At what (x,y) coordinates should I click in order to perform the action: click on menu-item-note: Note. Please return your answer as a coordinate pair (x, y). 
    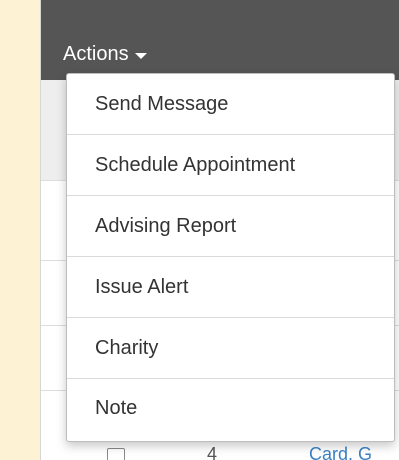
    Looking at the image, I should click on (230, 410).